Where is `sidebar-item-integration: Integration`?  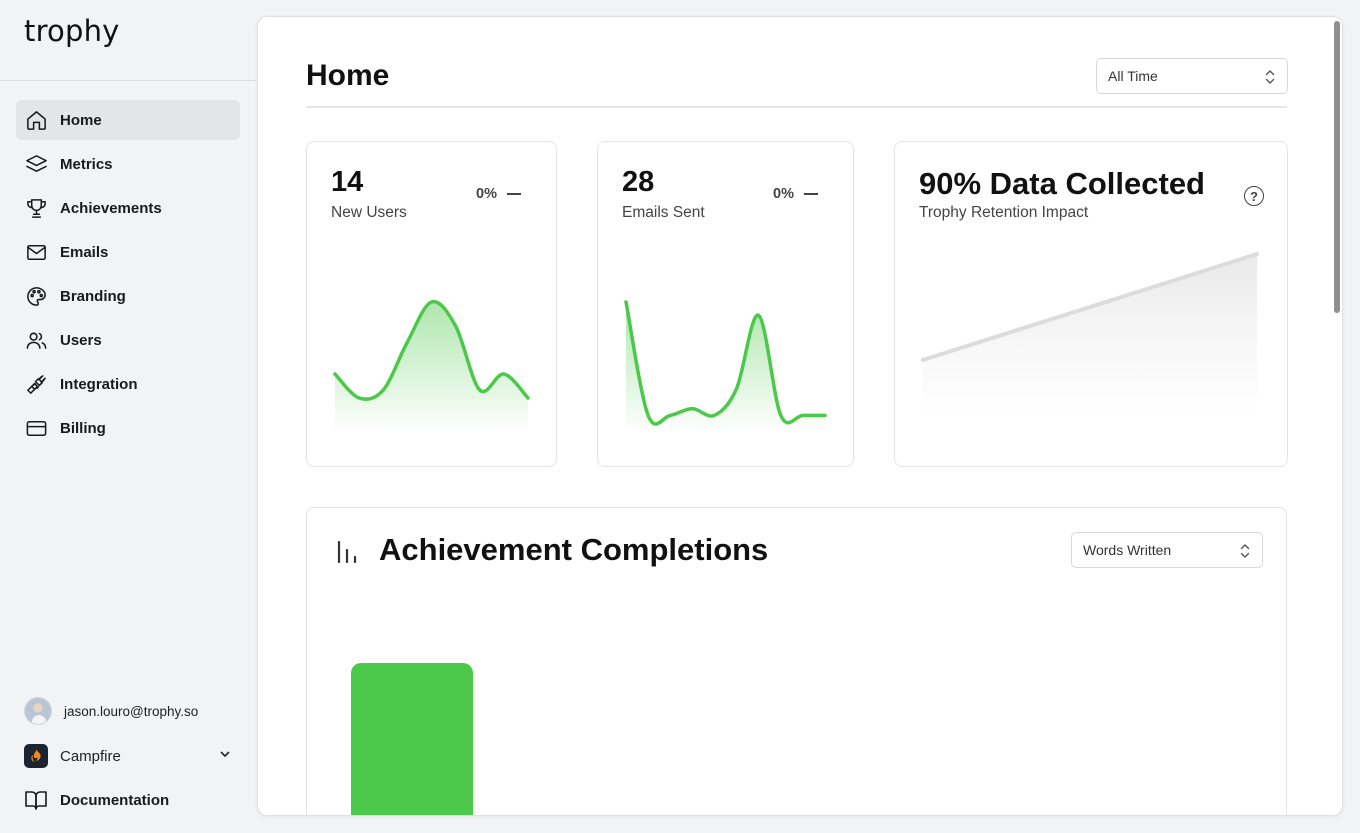 sidebar-item-integration: Integration is located at coordinates (128, 384).